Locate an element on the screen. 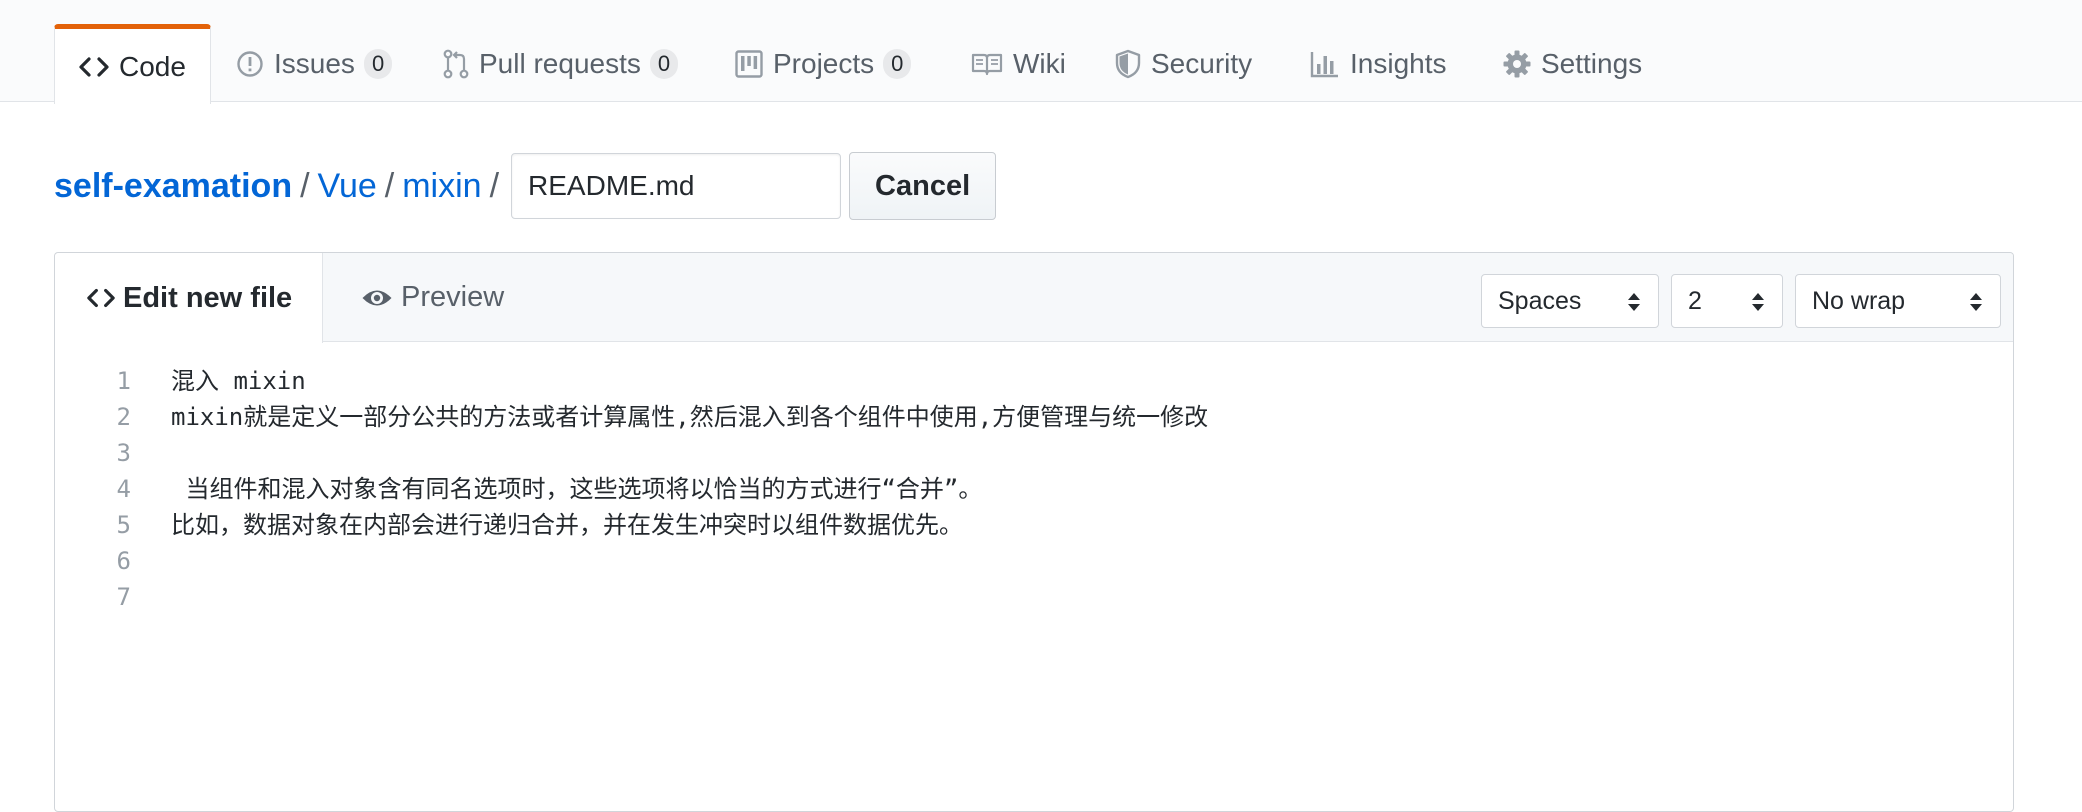 The width and height of the screenshot is (2082, 812). cancel-button: Cancel is located at coordinates (923, 186).